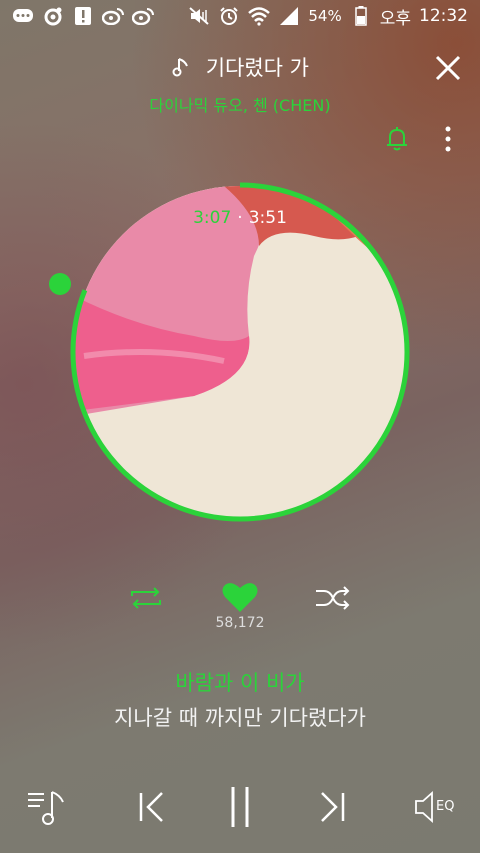 Image resolution: width=480 pixels, height=853 pixels. Describe the element at coordinates (289, 16) in the screenshot. I see `signal-icon` at that location.